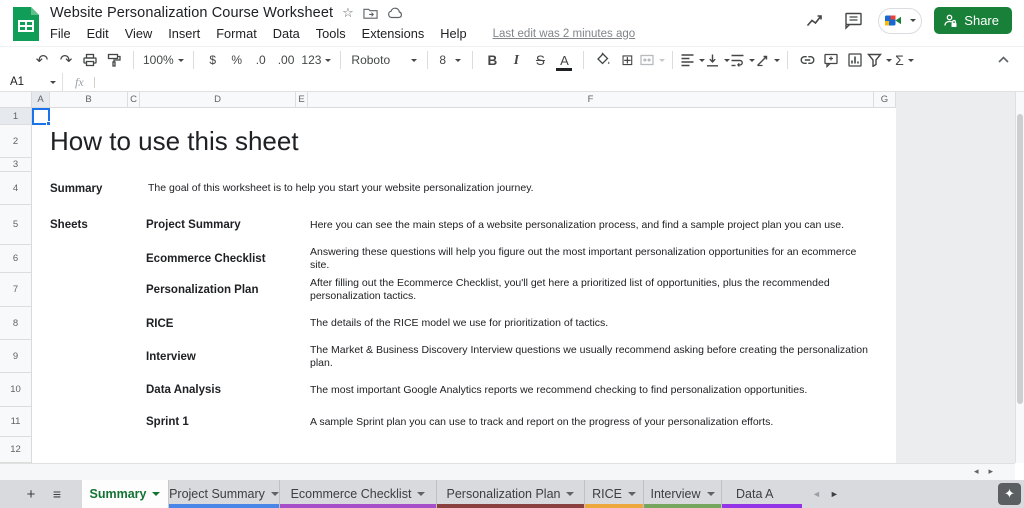  I want to click on hide-menus-button, so click(1003, 60).